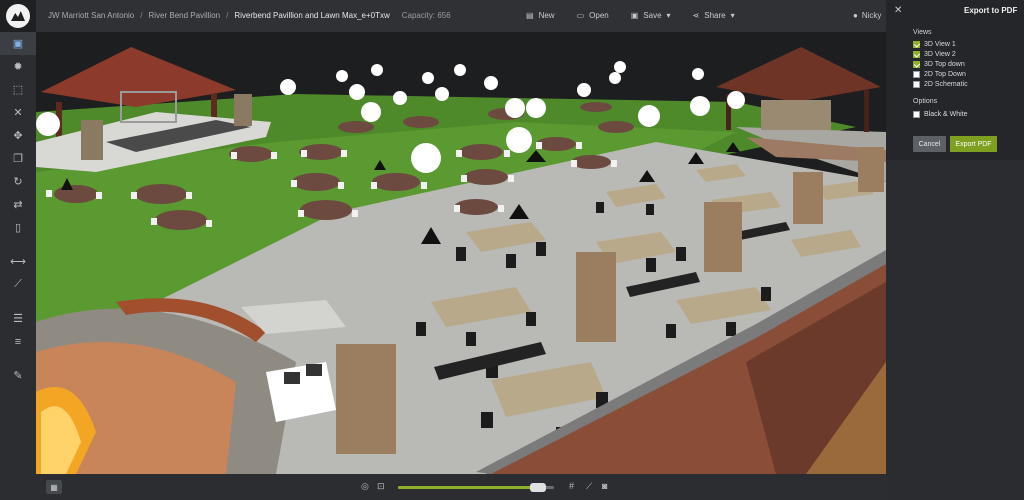  Describe the element at coordinates (929, 144) in the screenshot. I see `cancel-button: Cancel` at that location.